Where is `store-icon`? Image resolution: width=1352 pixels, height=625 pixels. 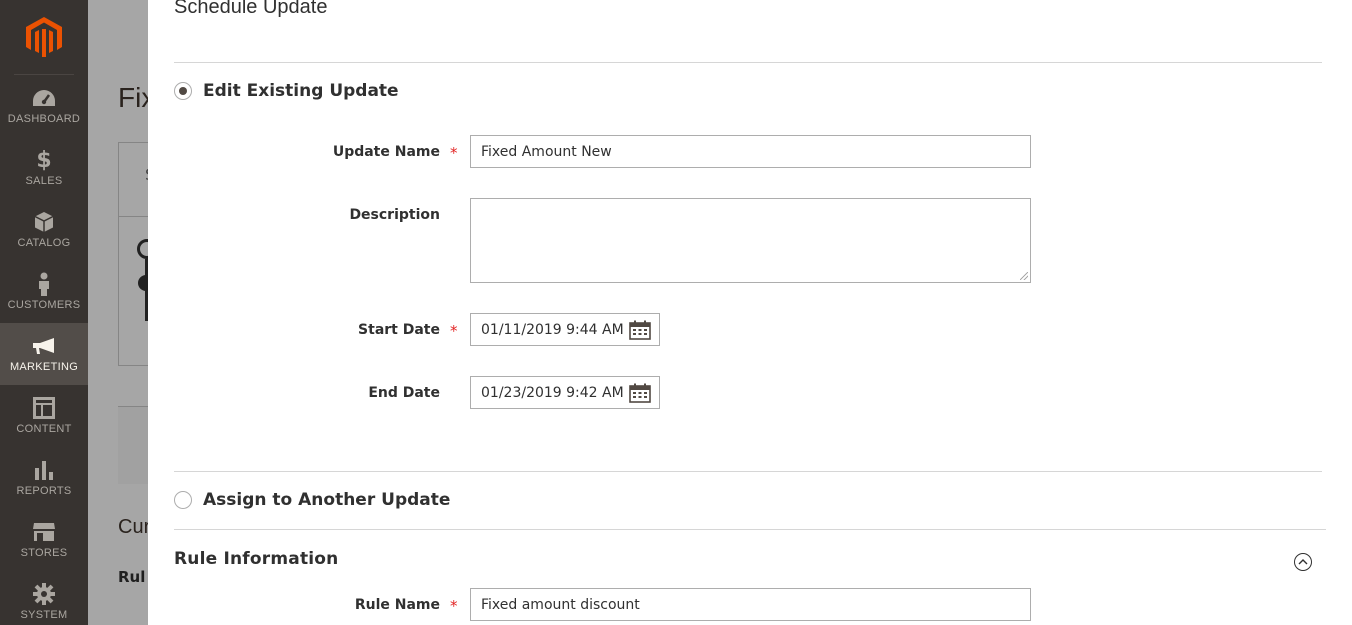 store-icon is located at coordinates (44, 532).